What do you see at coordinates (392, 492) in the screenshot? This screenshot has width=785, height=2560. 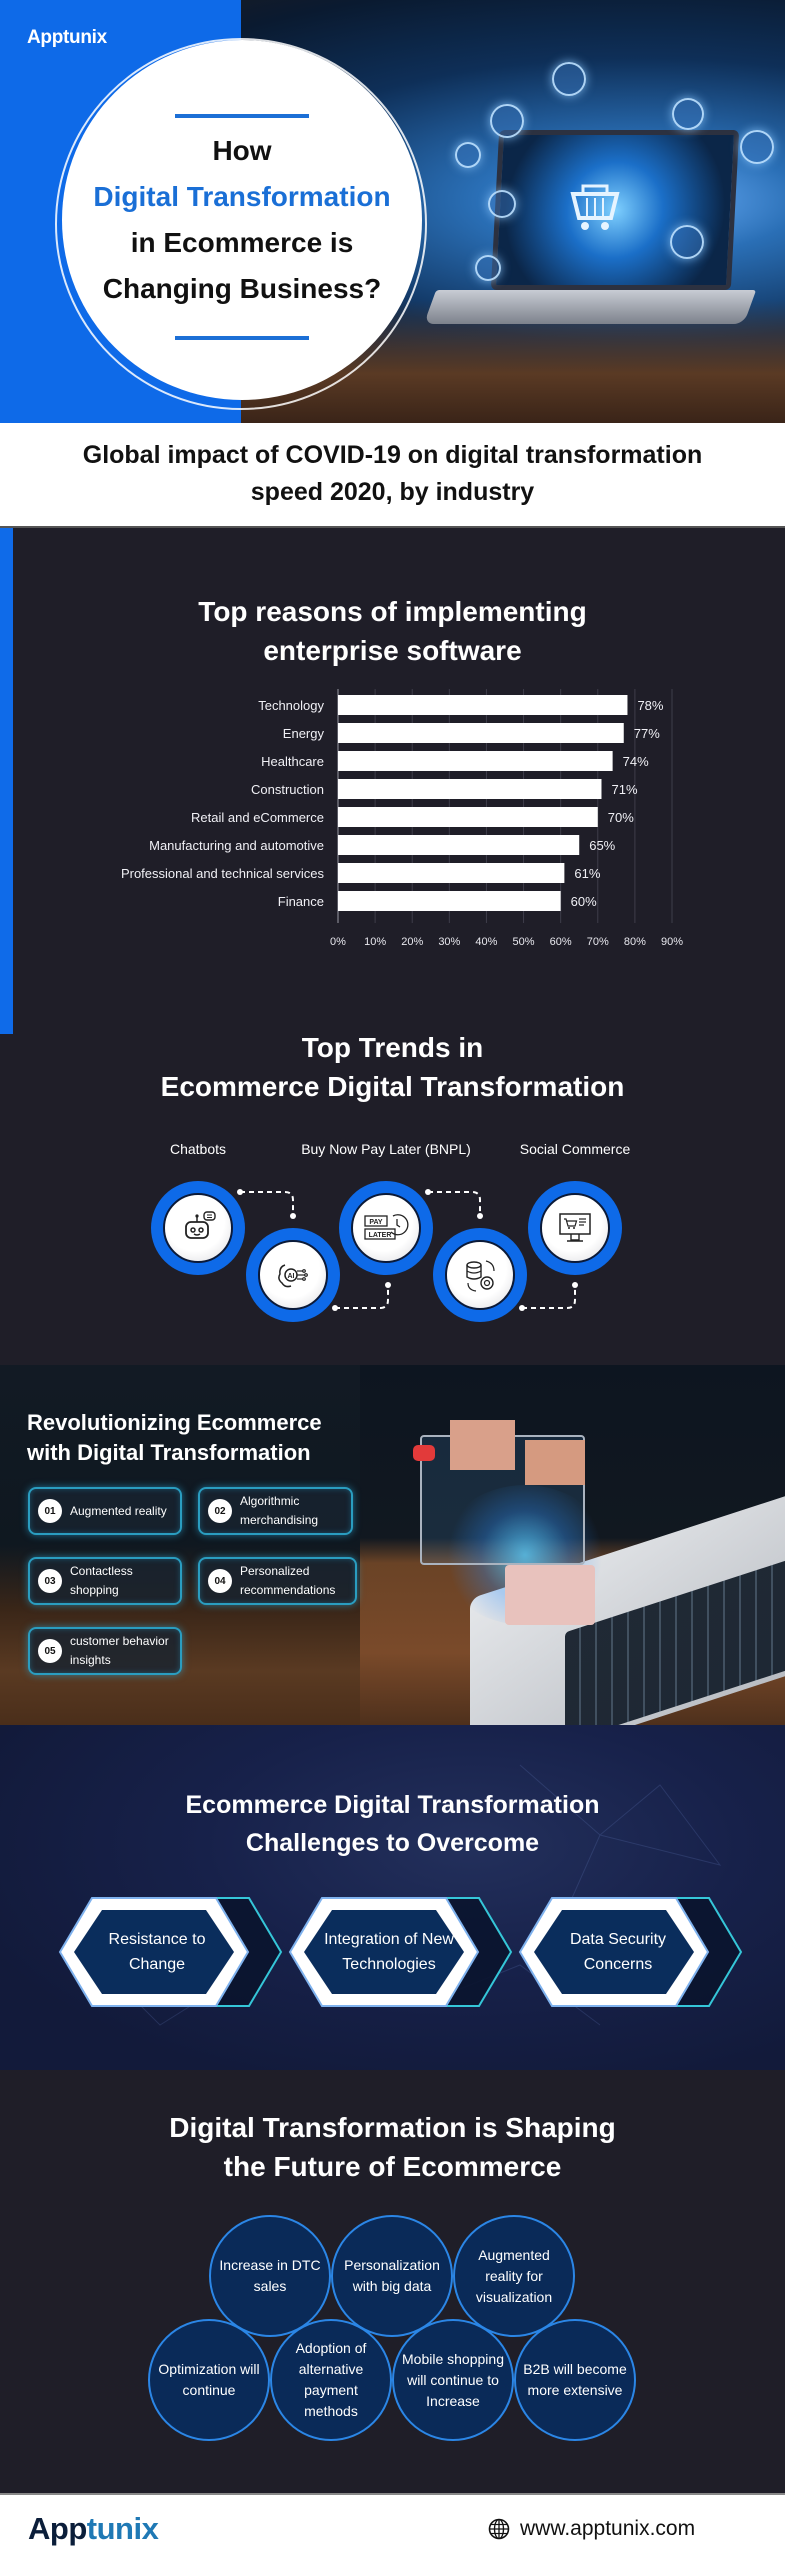 I see `covid-banner-line2: speed 2020, by industry` at bounding box center [392, 492].